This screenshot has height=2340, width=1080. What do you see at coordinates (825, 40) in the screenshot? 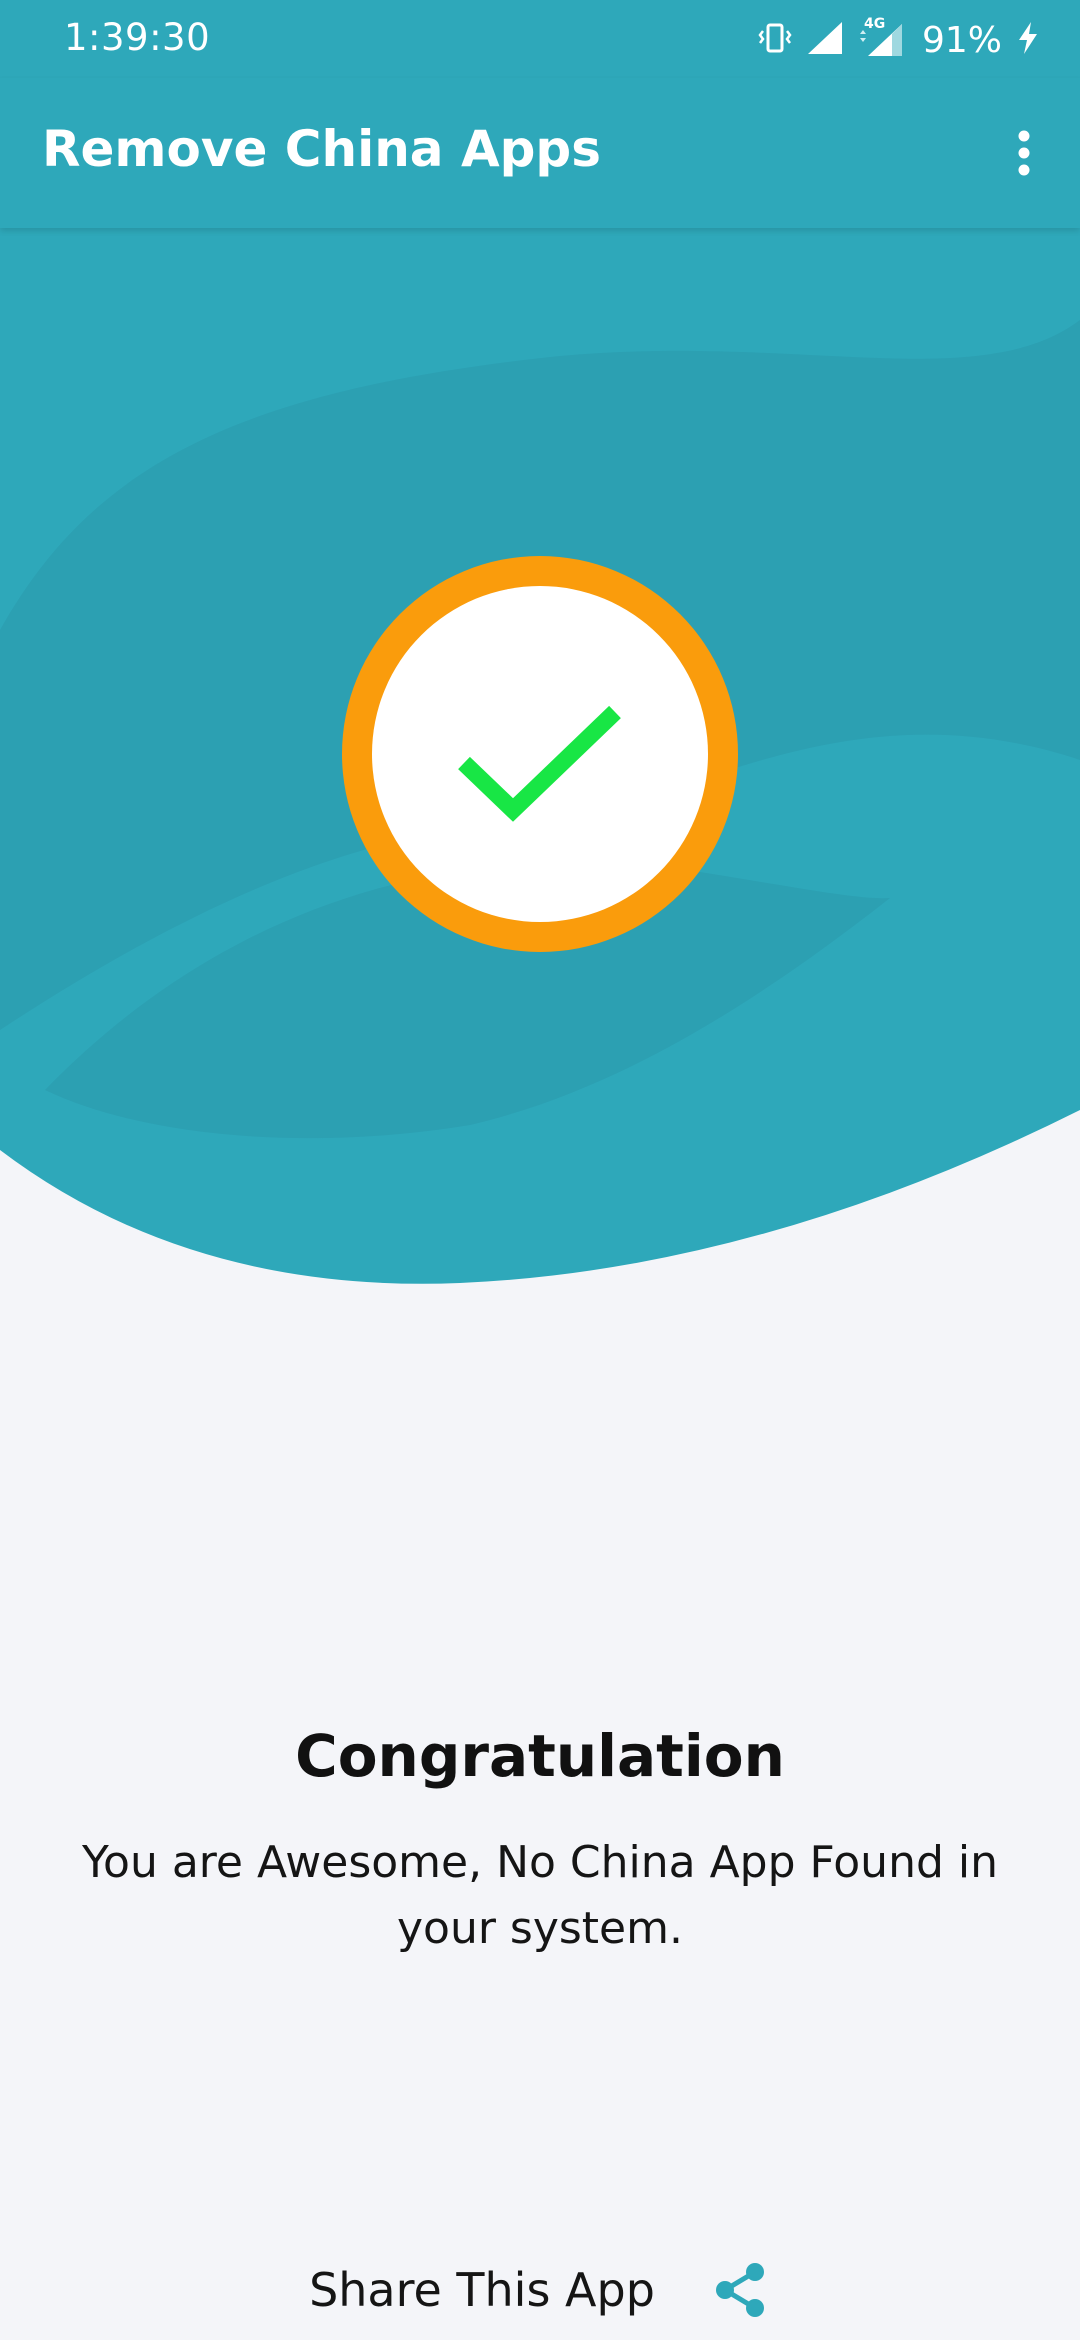
I see `signal-icon` at bounding box center [825, 40].